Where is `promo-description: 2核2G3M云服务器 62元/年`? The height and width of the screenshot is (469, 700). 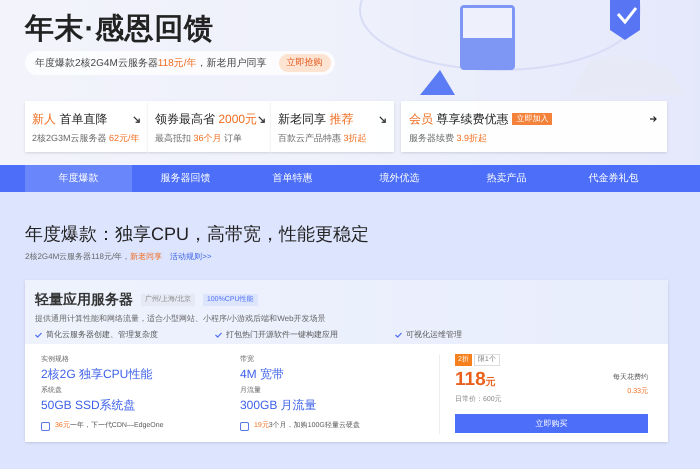 promo-description: 2核2G3M云服务器 62元/年 is located at coordinates (86, 138).